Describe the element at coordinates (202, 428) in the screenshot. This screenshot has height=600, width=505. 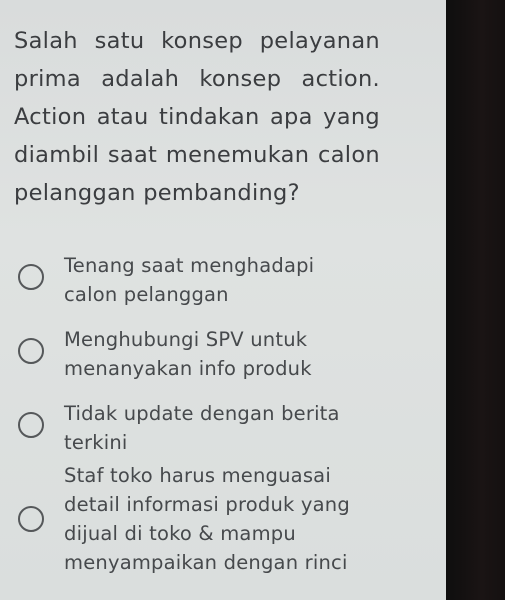
I see `option-label: Tidak update dengan berita terkini` at that location.